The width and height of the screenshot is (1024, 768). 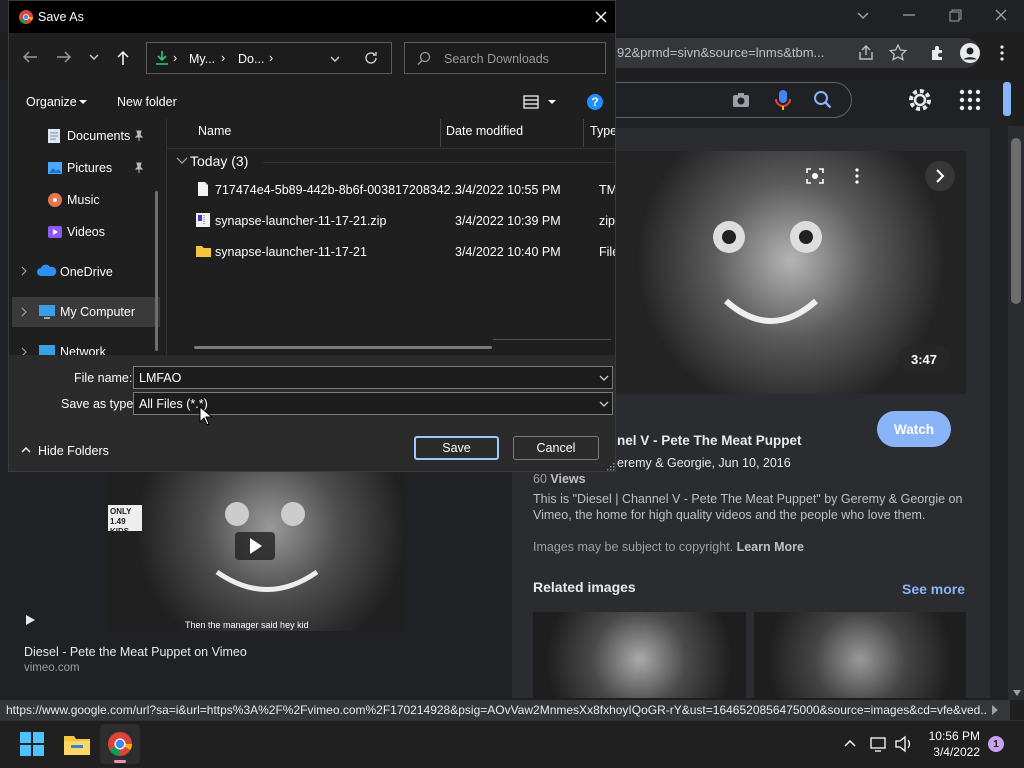 I want to click on apps-grid-icon, so click(x=970, y=100).